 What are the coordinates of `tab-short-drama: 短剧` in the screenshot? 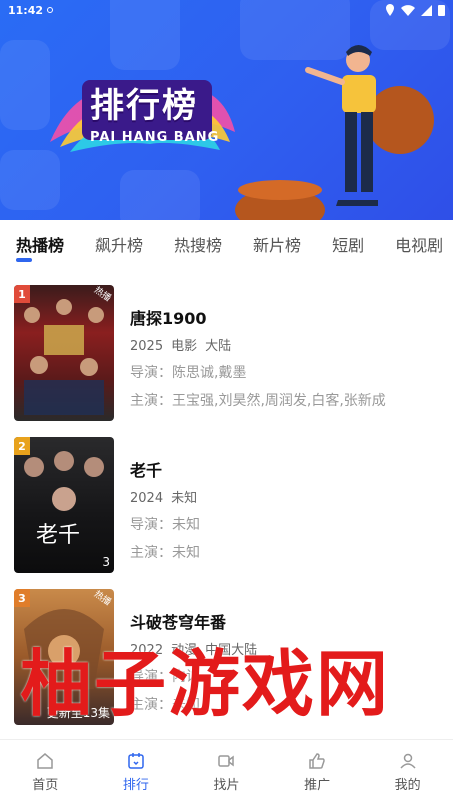 It's located at (348, 244).